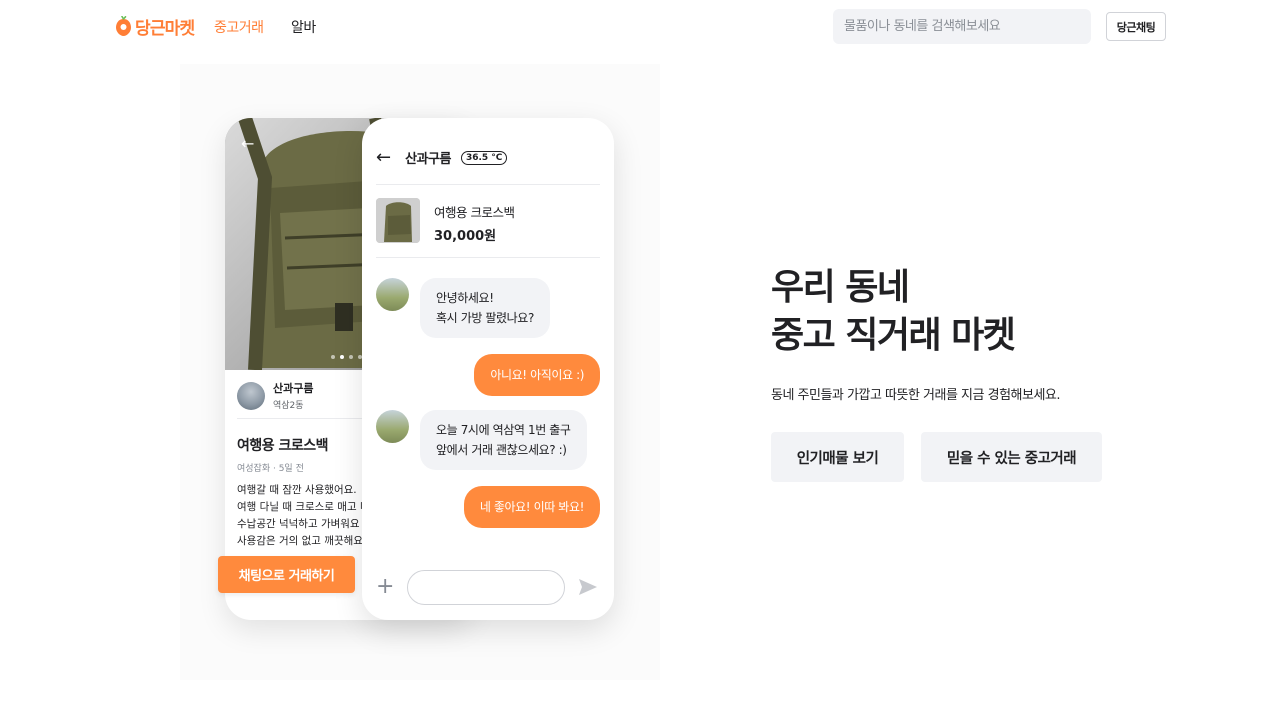  Describe the element at coordinates (303, 27) in the screenshot. I see `nav-parttime: 알바` at that location.